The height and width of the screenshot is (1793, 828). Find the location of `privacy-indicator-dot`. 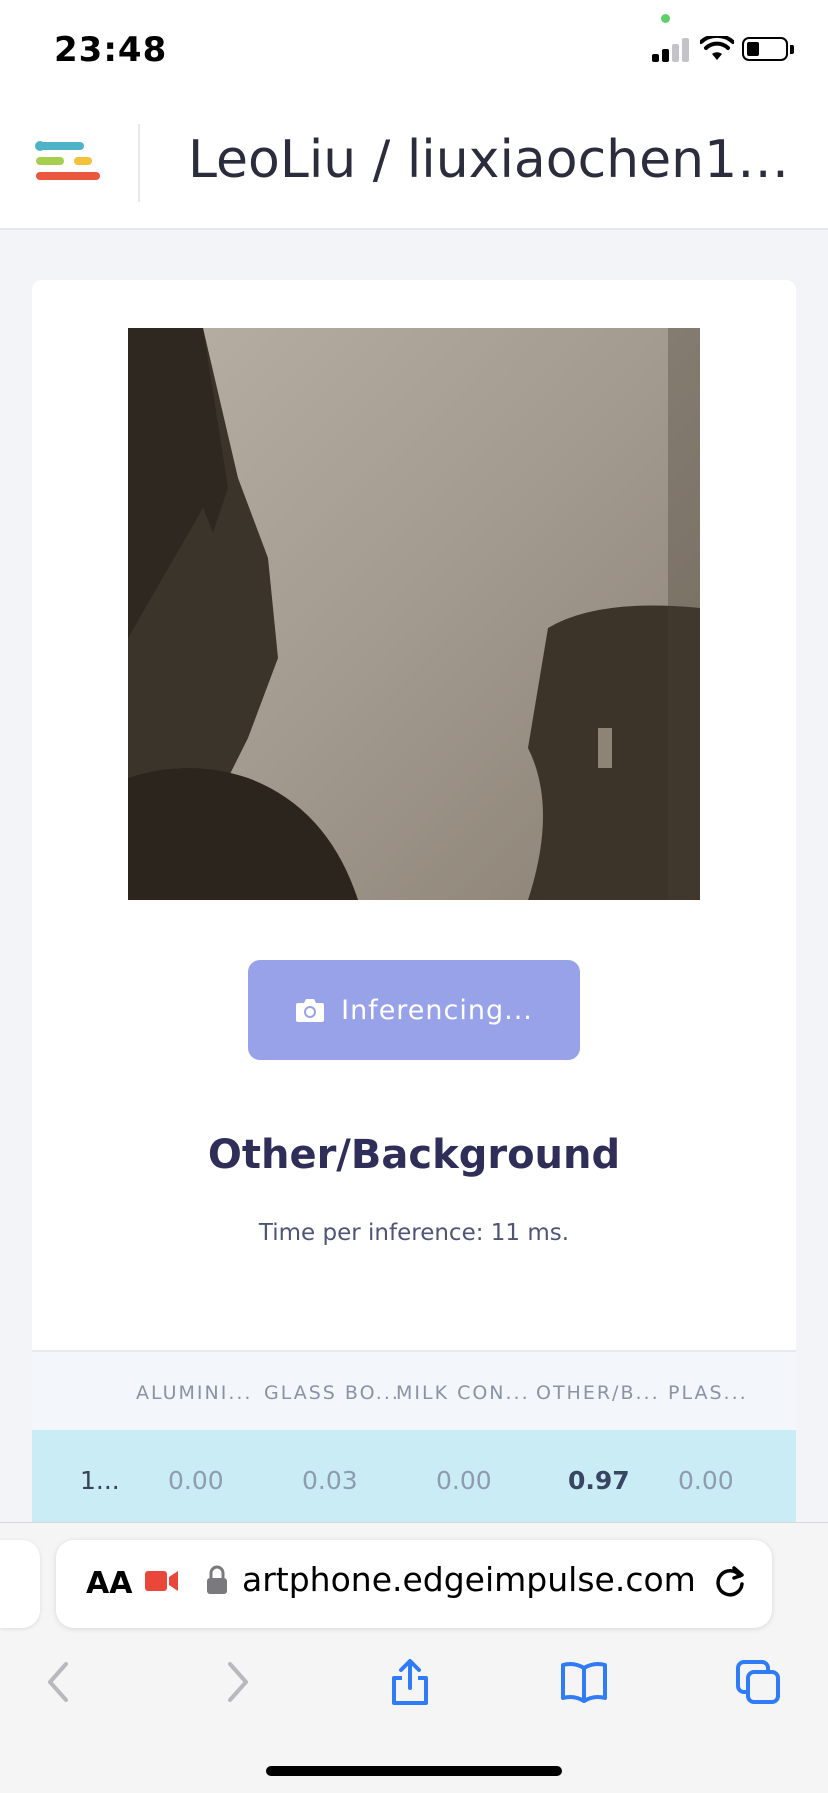

privacy-indicator-dot is located at coordinates (665, 18).